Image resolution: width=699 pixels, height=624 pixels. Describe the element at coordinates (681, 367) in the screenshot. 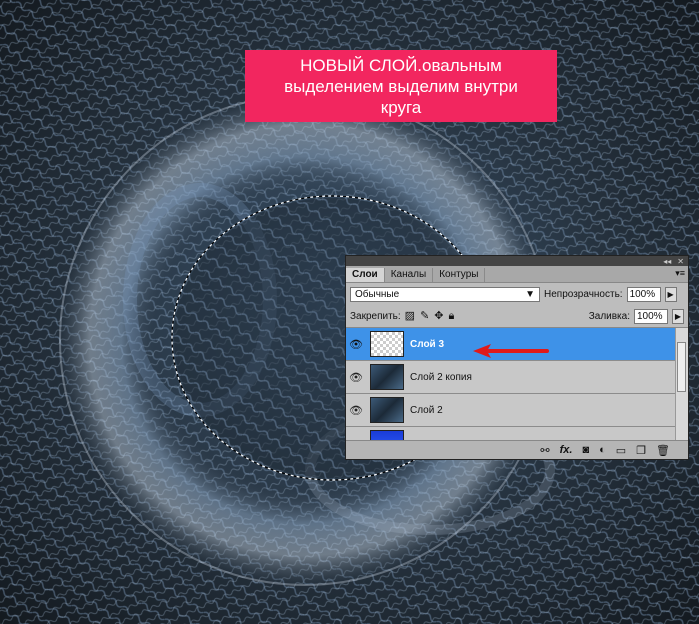

I see `scrollbar-thumb` at that location.